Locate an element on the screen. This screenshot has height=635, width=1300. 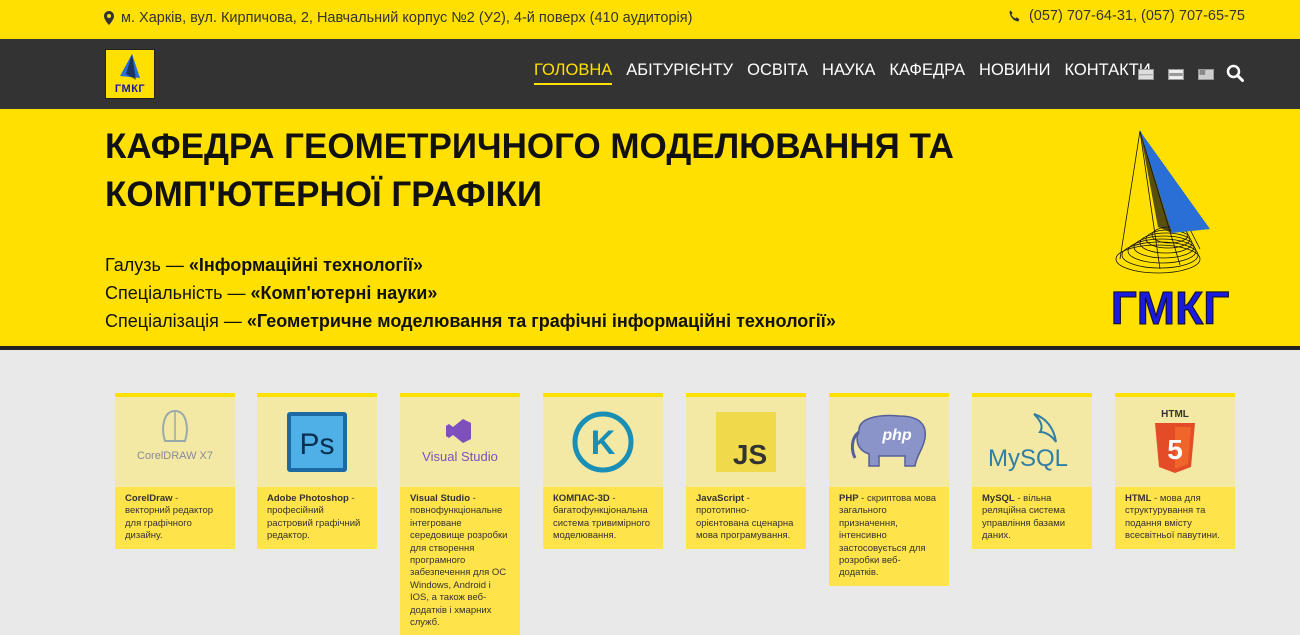
php-elephant-logo-icon: php is located at coordinates (889, 442).